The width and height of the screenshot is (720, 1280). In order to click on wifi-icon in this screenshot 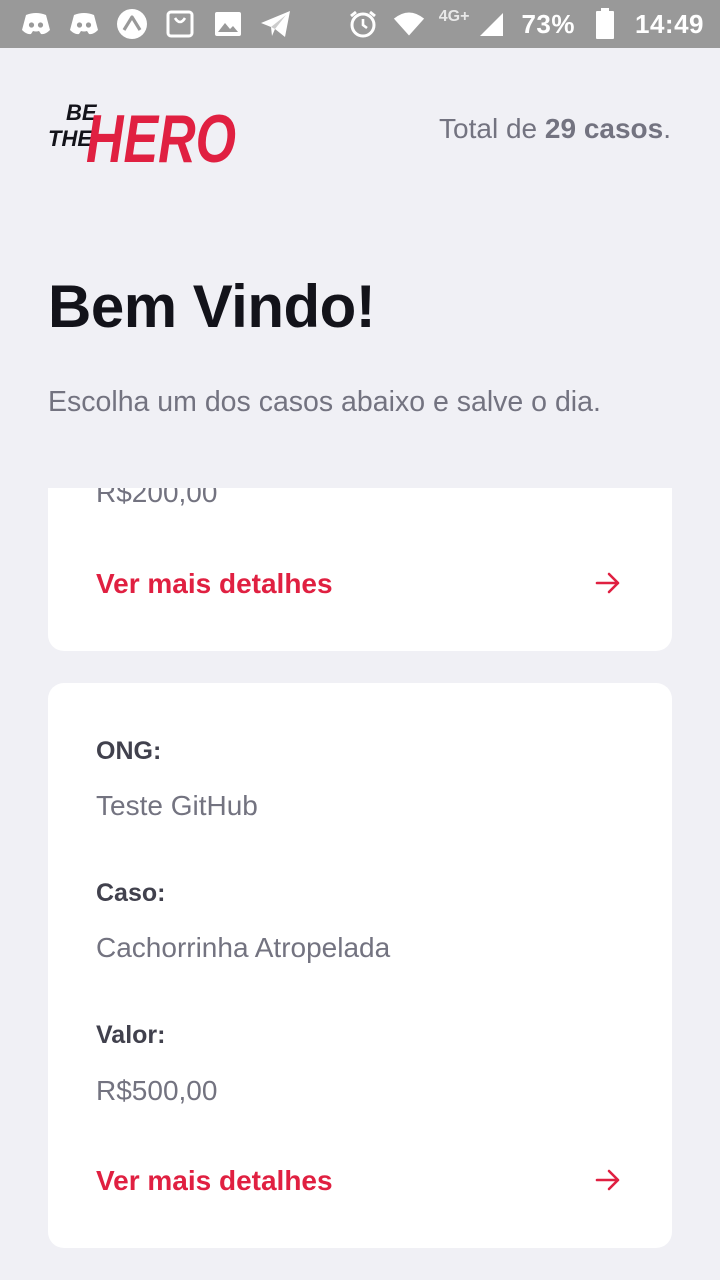, I will do `click(409, 24)`.